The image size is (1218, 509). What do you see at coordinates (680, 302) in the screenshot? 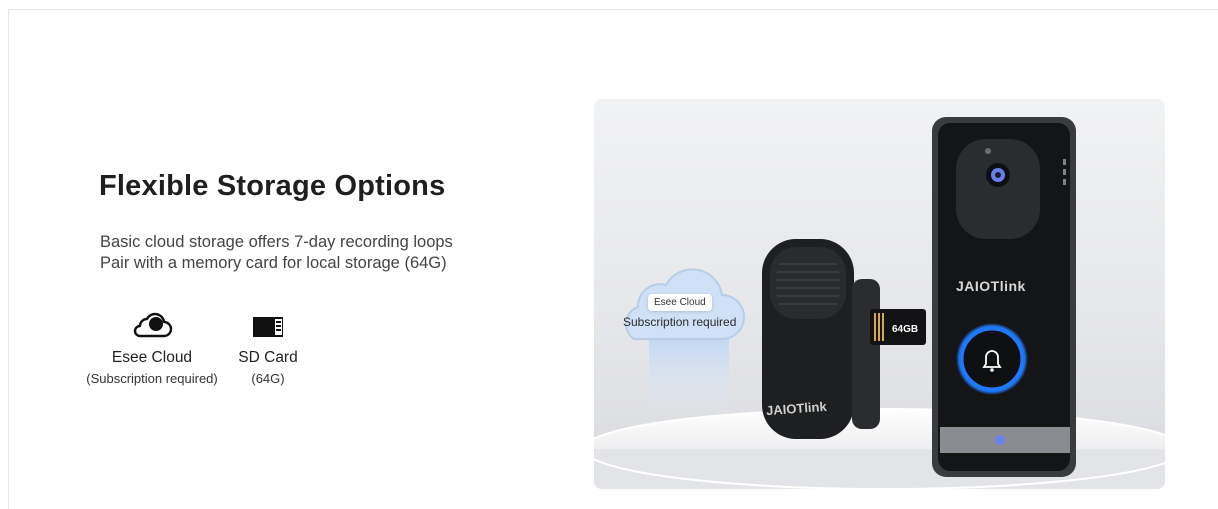
I see `image-cloud-tag: Esee Cloud` at bounding box center [680, 302].